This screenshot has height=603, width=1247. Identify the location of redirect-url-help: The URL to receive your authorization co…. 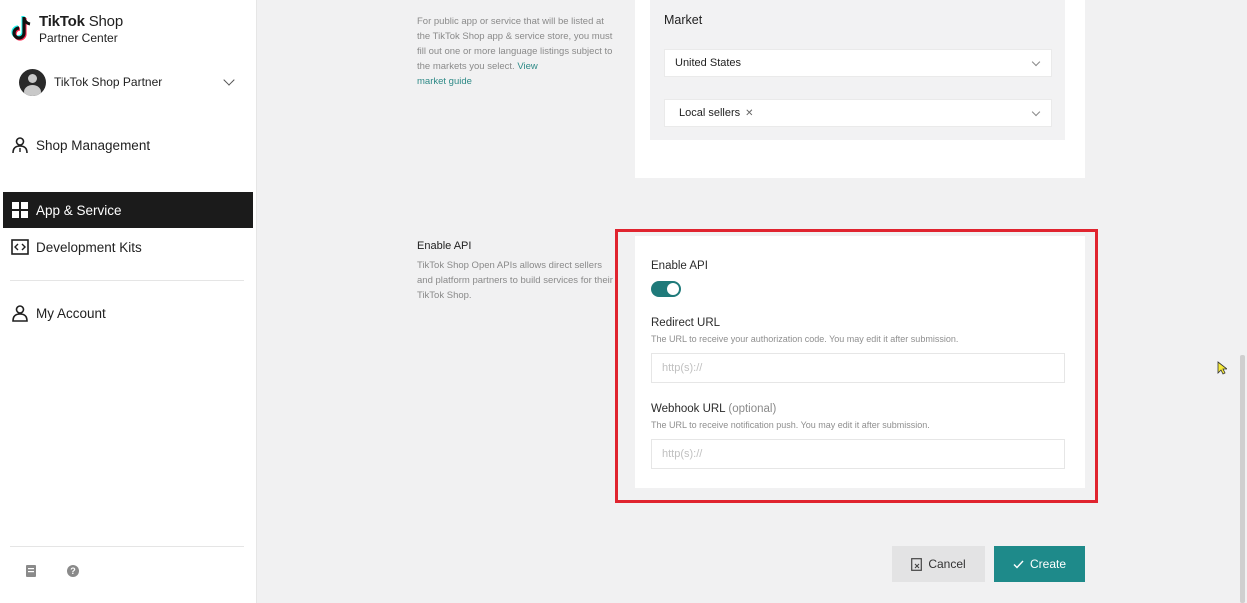
(805, 339).